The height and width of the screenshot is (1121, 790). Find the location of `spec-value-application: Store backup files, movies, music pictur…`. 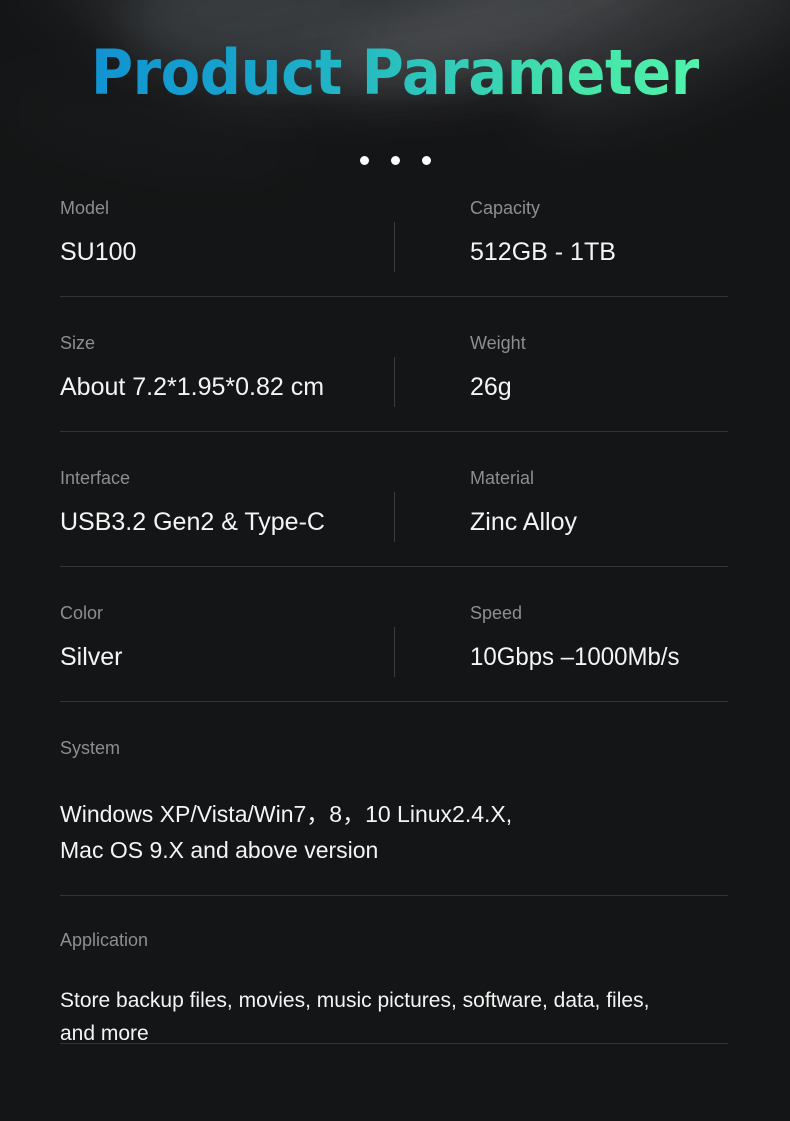

spec-value-application: Store backup files, movies, music pictur… is located at coordinates (395, 1017).